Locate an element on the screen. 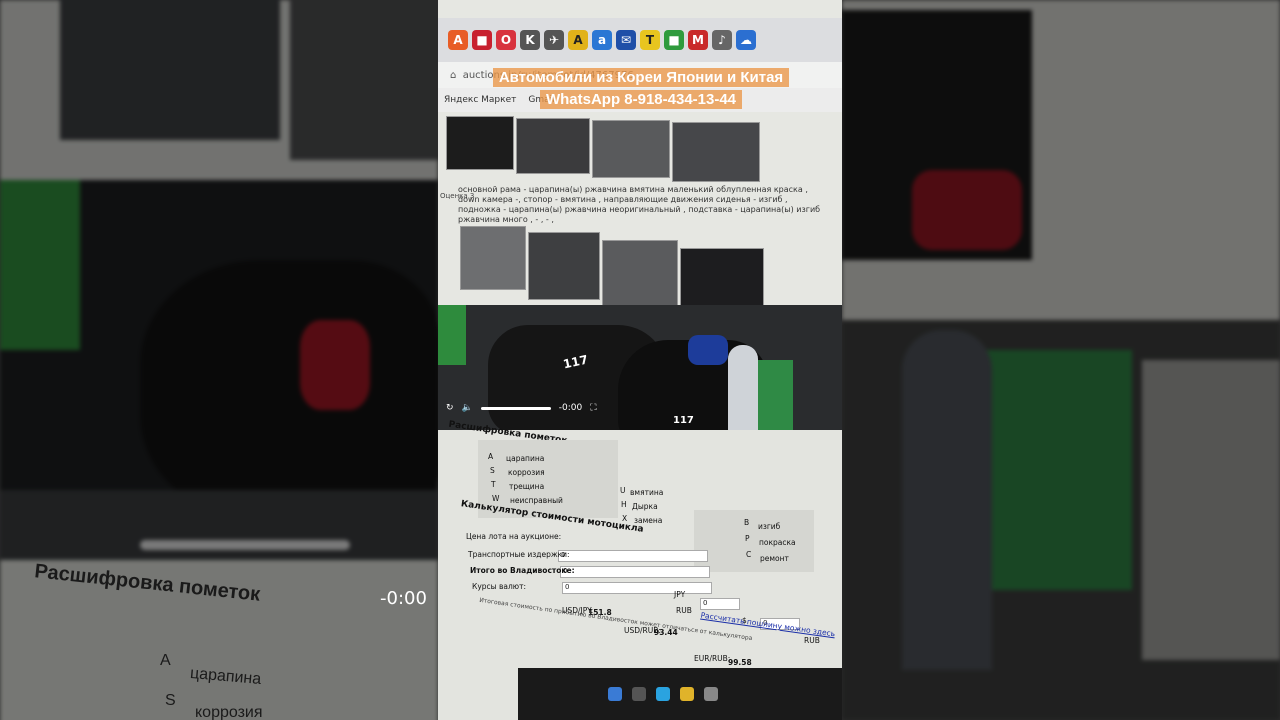 The height and width of the screenshot is (720, 1280). thumb-keys is located at coordinates (553, 146).